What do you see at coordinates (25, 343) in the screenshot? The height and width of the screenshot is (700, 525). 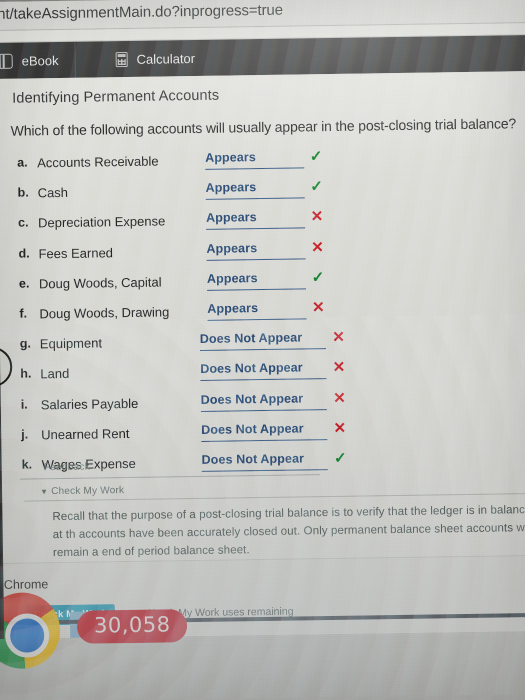 I see `row-letter: g.` at bounding box center [25, 343].